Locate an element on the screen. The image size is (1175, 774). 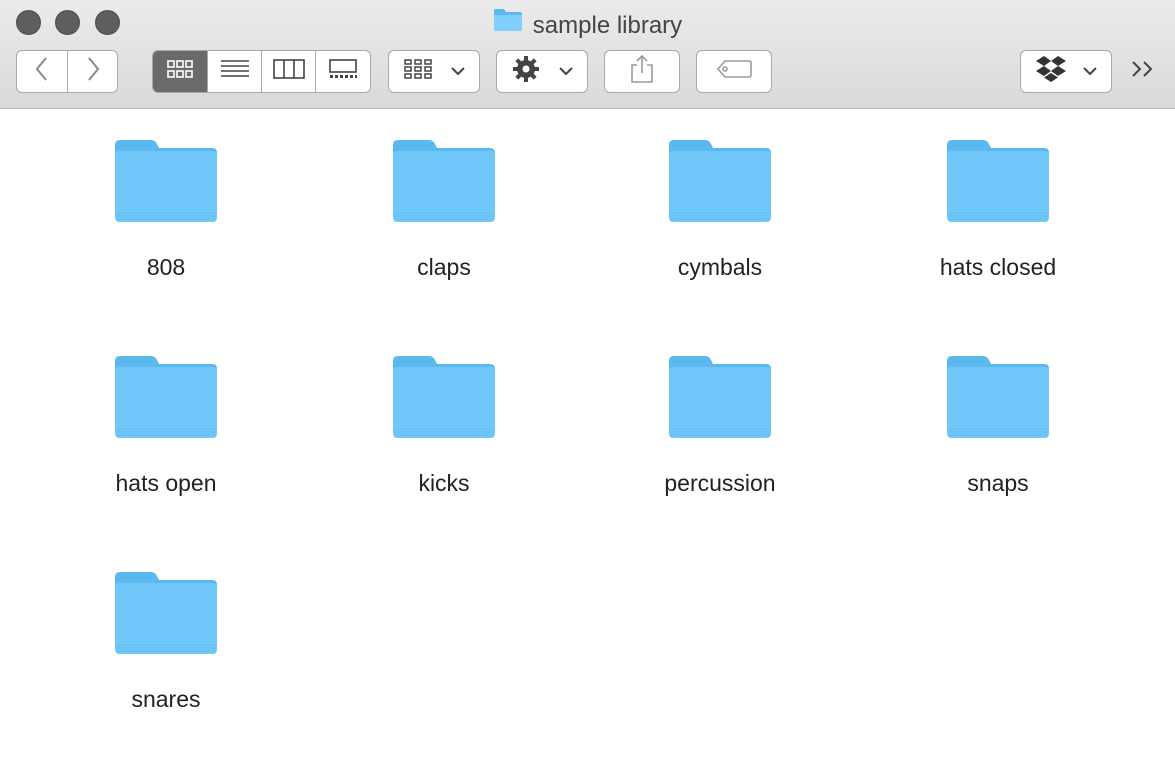
folder-item: hats open is located at coordinates (166, 426).